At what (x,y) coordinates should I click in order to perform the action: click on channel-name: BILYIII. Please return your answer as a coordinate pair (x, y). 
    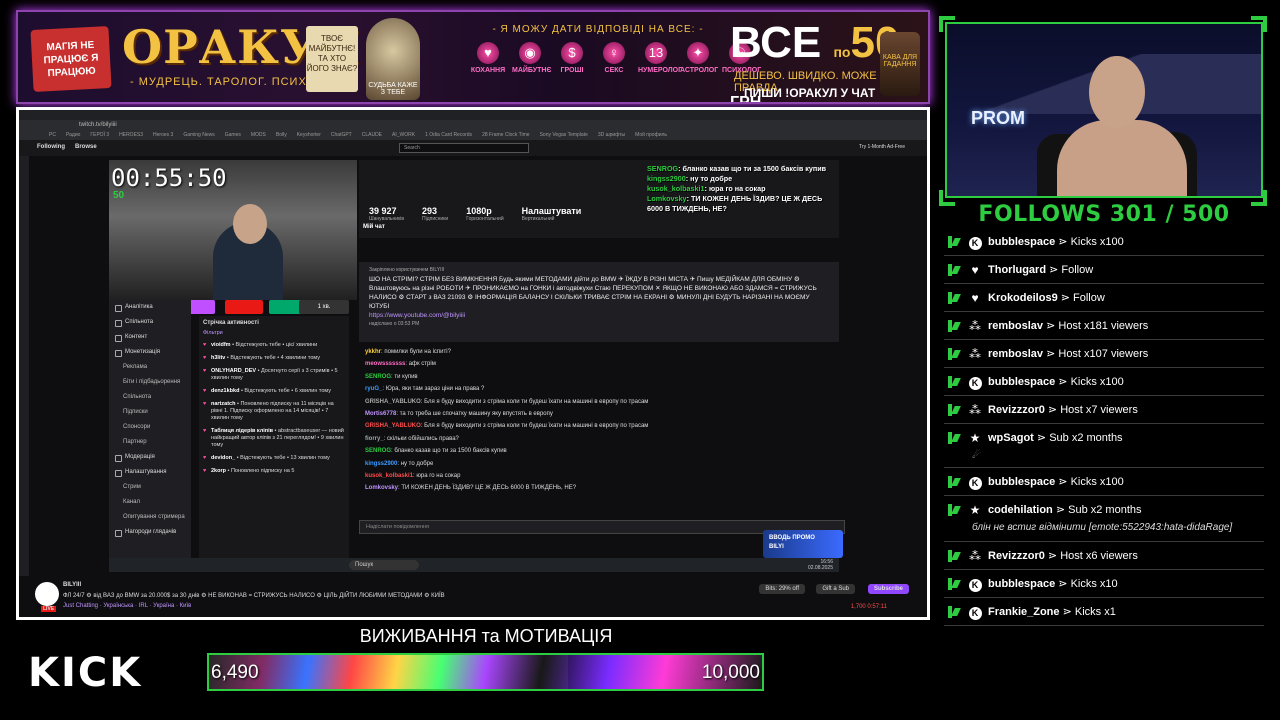
    Looking at the image, I should click on (72, 585).